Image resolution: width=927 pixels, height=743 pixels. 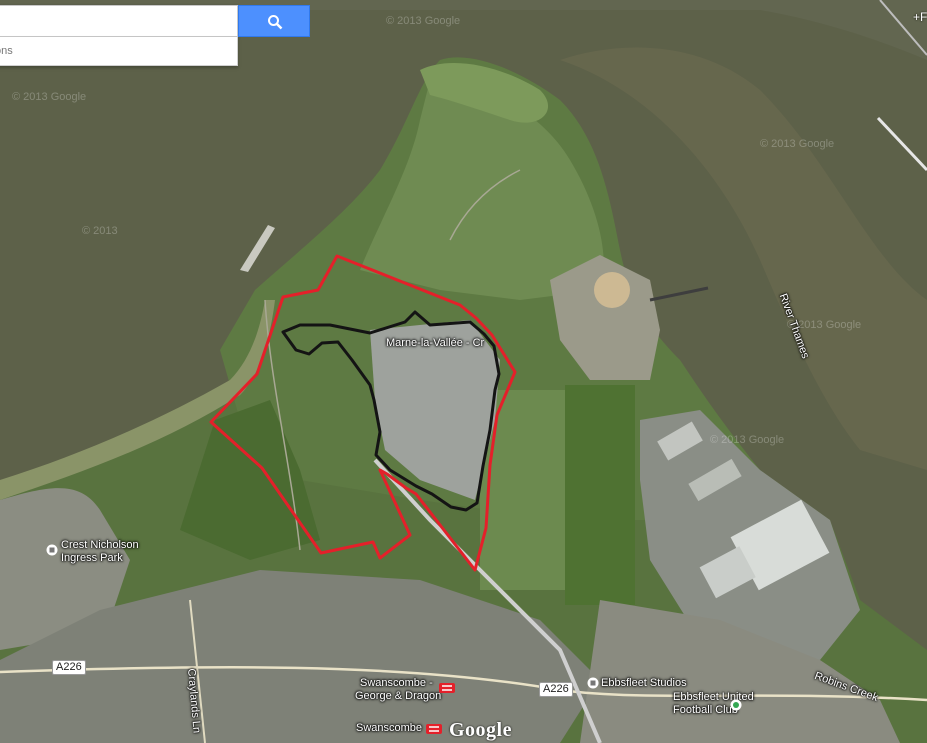 What do you see at coordinates (396, 683) in the screenshot?
I see `swanscombe-george-label-1: Swanscombe -` at bounding box center [396, 683].